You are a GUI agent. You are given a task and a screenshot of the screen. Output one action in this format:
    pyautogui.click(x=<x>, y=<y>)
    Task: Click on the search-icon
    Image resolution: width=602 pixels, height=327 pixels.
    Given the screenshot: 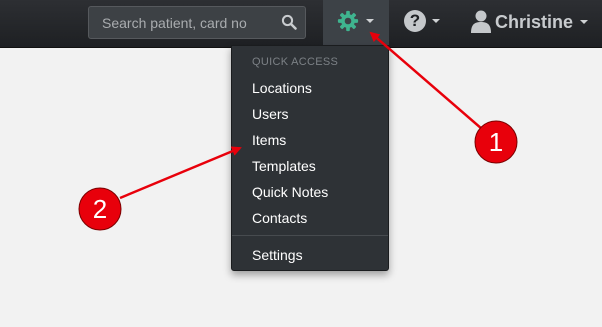 What is the action you would take?
    pyautogui.click(x=289, y=22)
    